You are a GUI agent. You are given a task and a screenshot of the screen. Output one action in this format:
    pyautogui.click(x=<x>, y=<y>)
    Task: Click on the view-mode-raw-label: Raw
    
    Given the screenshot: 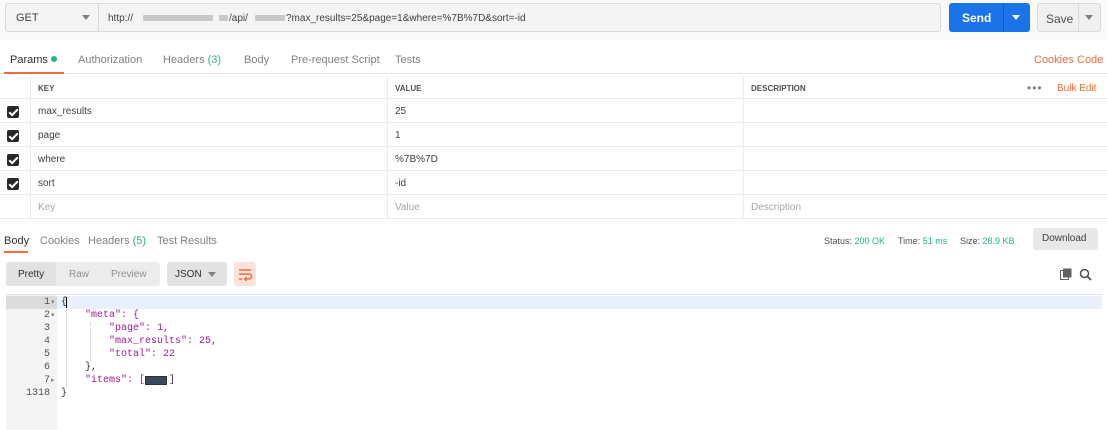 What is the action you would take?
    pyautogui.click(x=79, y=274)
    